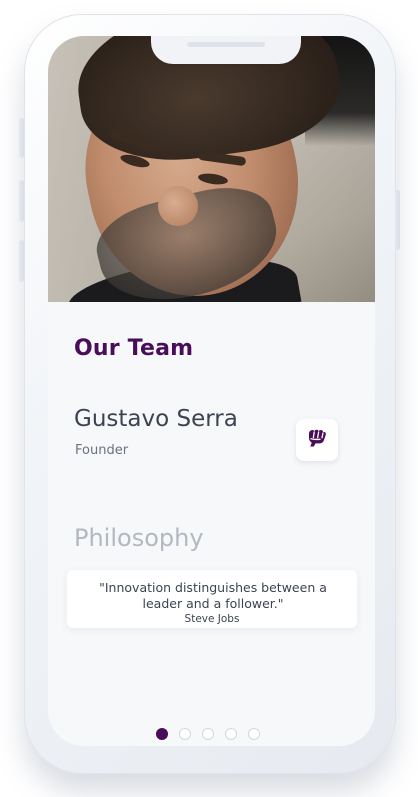 The width and height of the screenshot is (418, 797). Describe the element at coordinates (212, 619) in the screenshot. I see `quote-author: Steve Jobs` at that location.